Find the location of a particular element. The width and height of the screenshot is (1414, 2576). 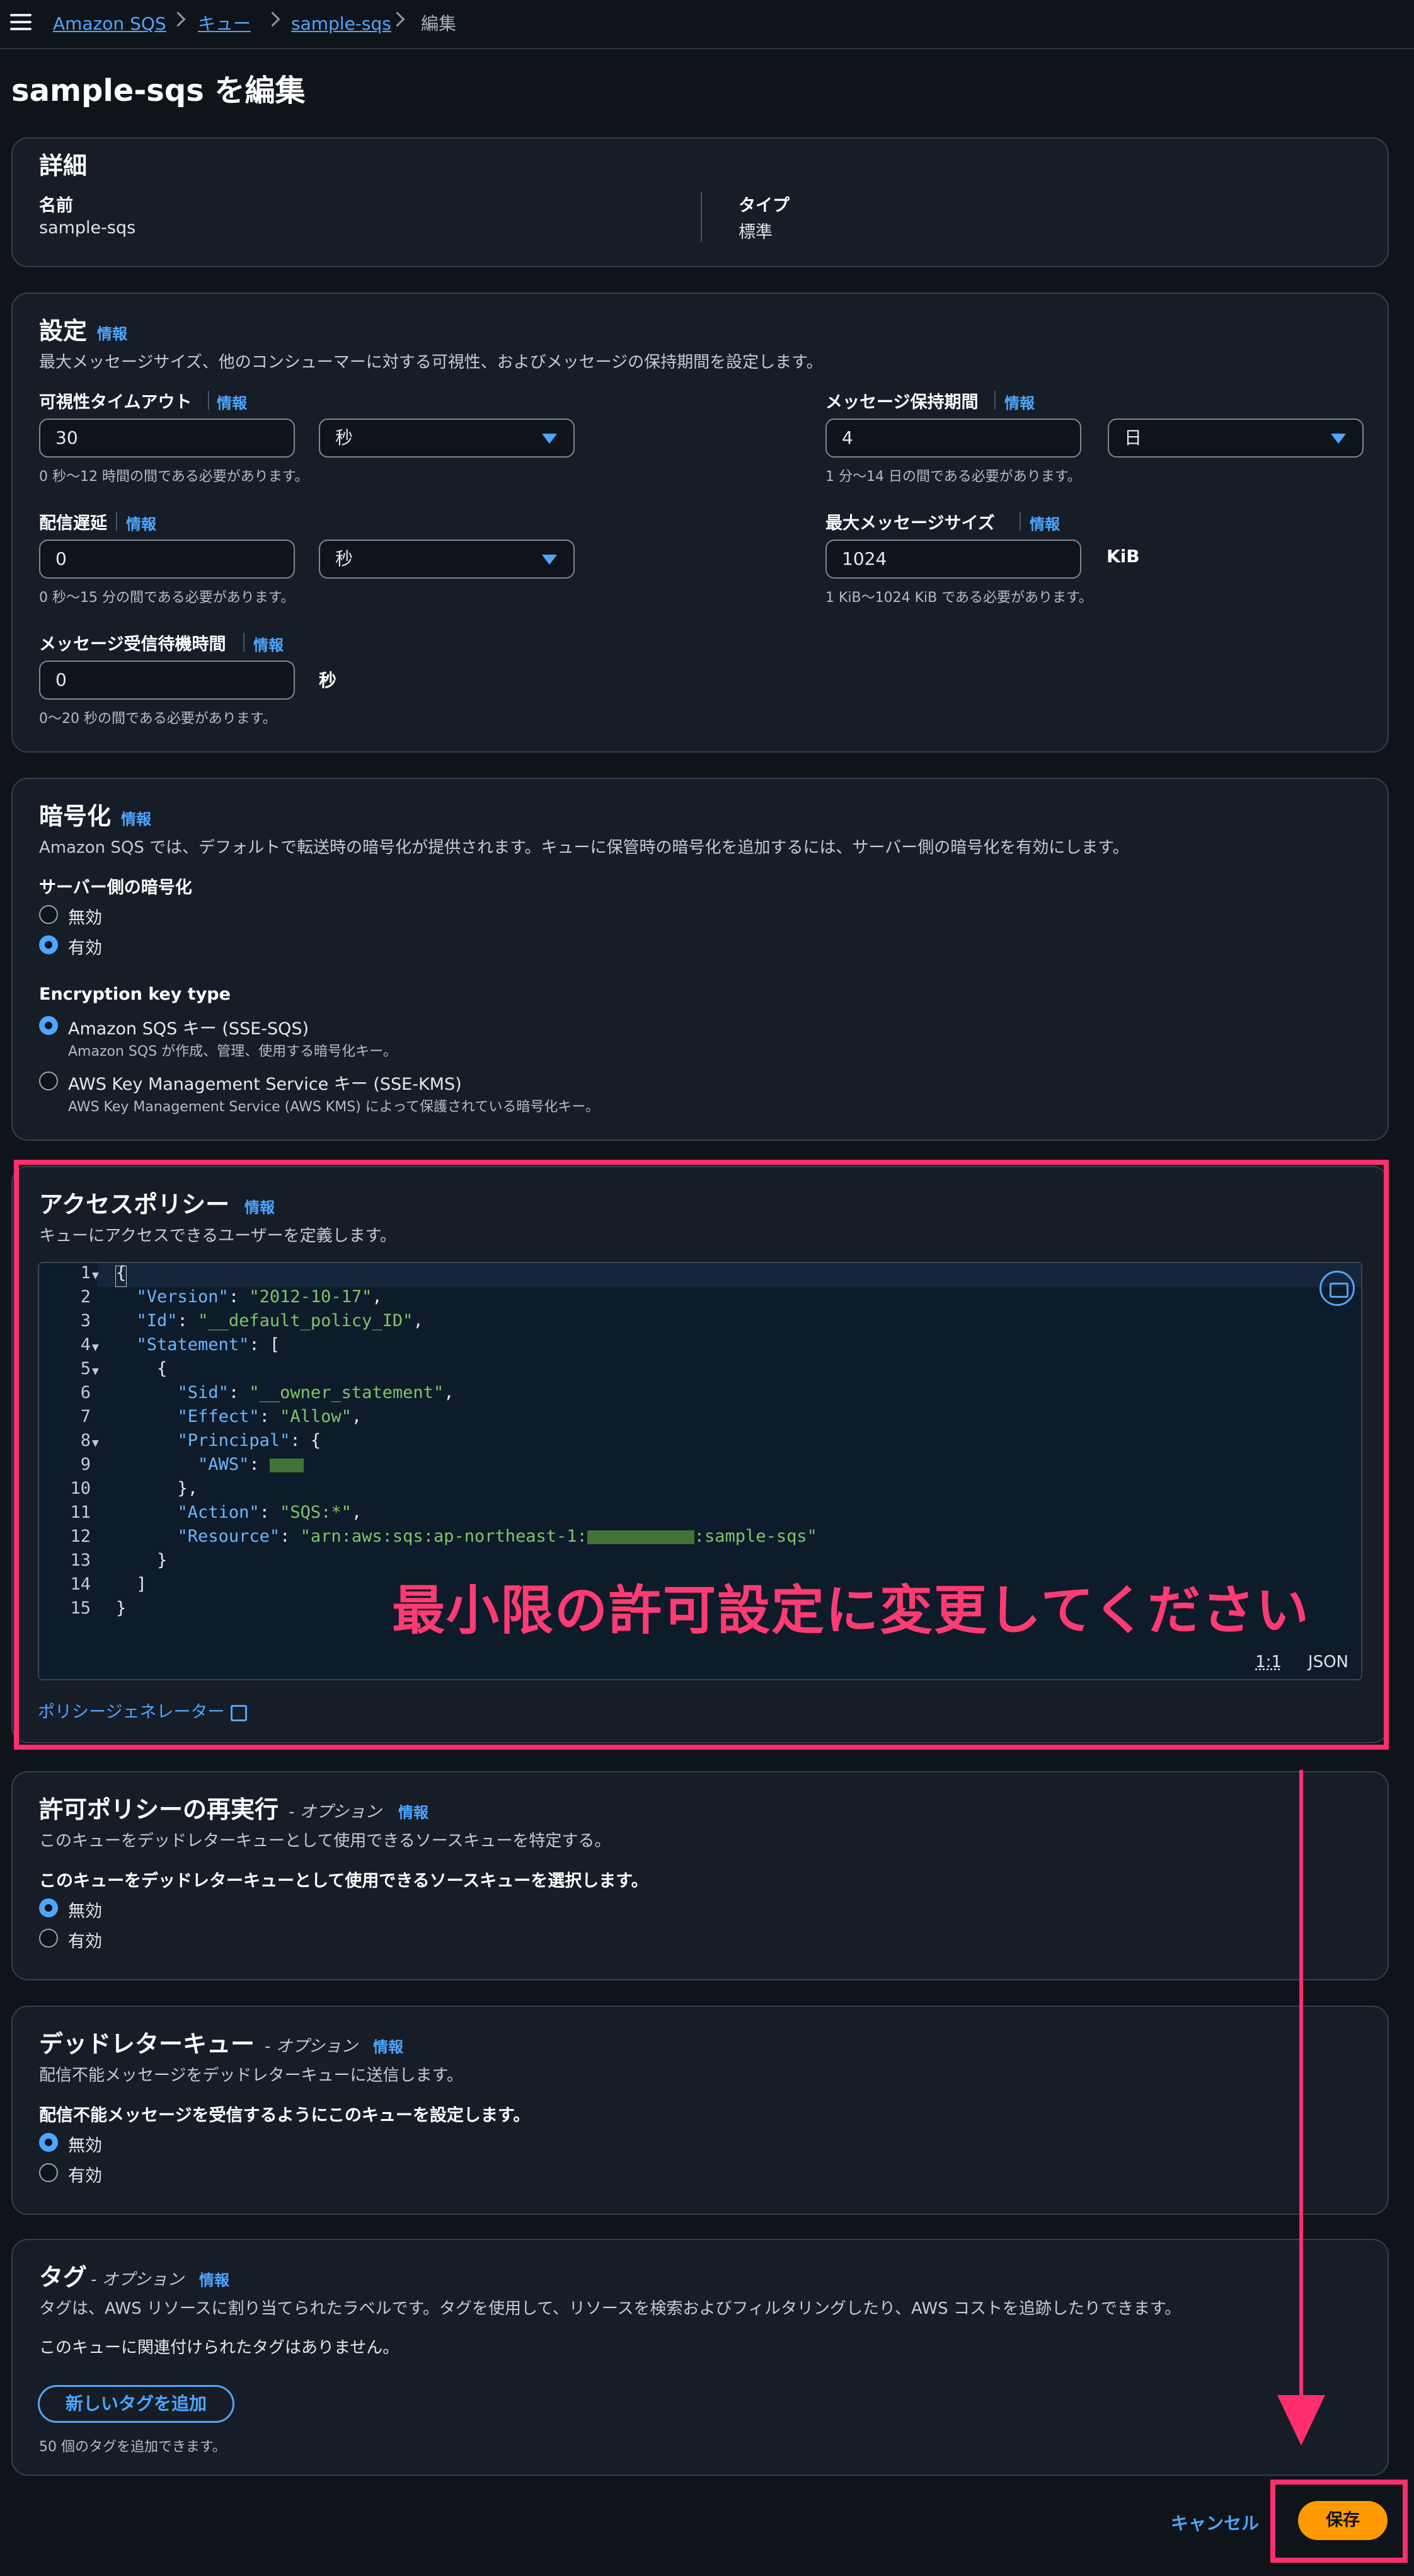

visibility-timeout-unit-select: 秒 is located at coordinates (447, 438).